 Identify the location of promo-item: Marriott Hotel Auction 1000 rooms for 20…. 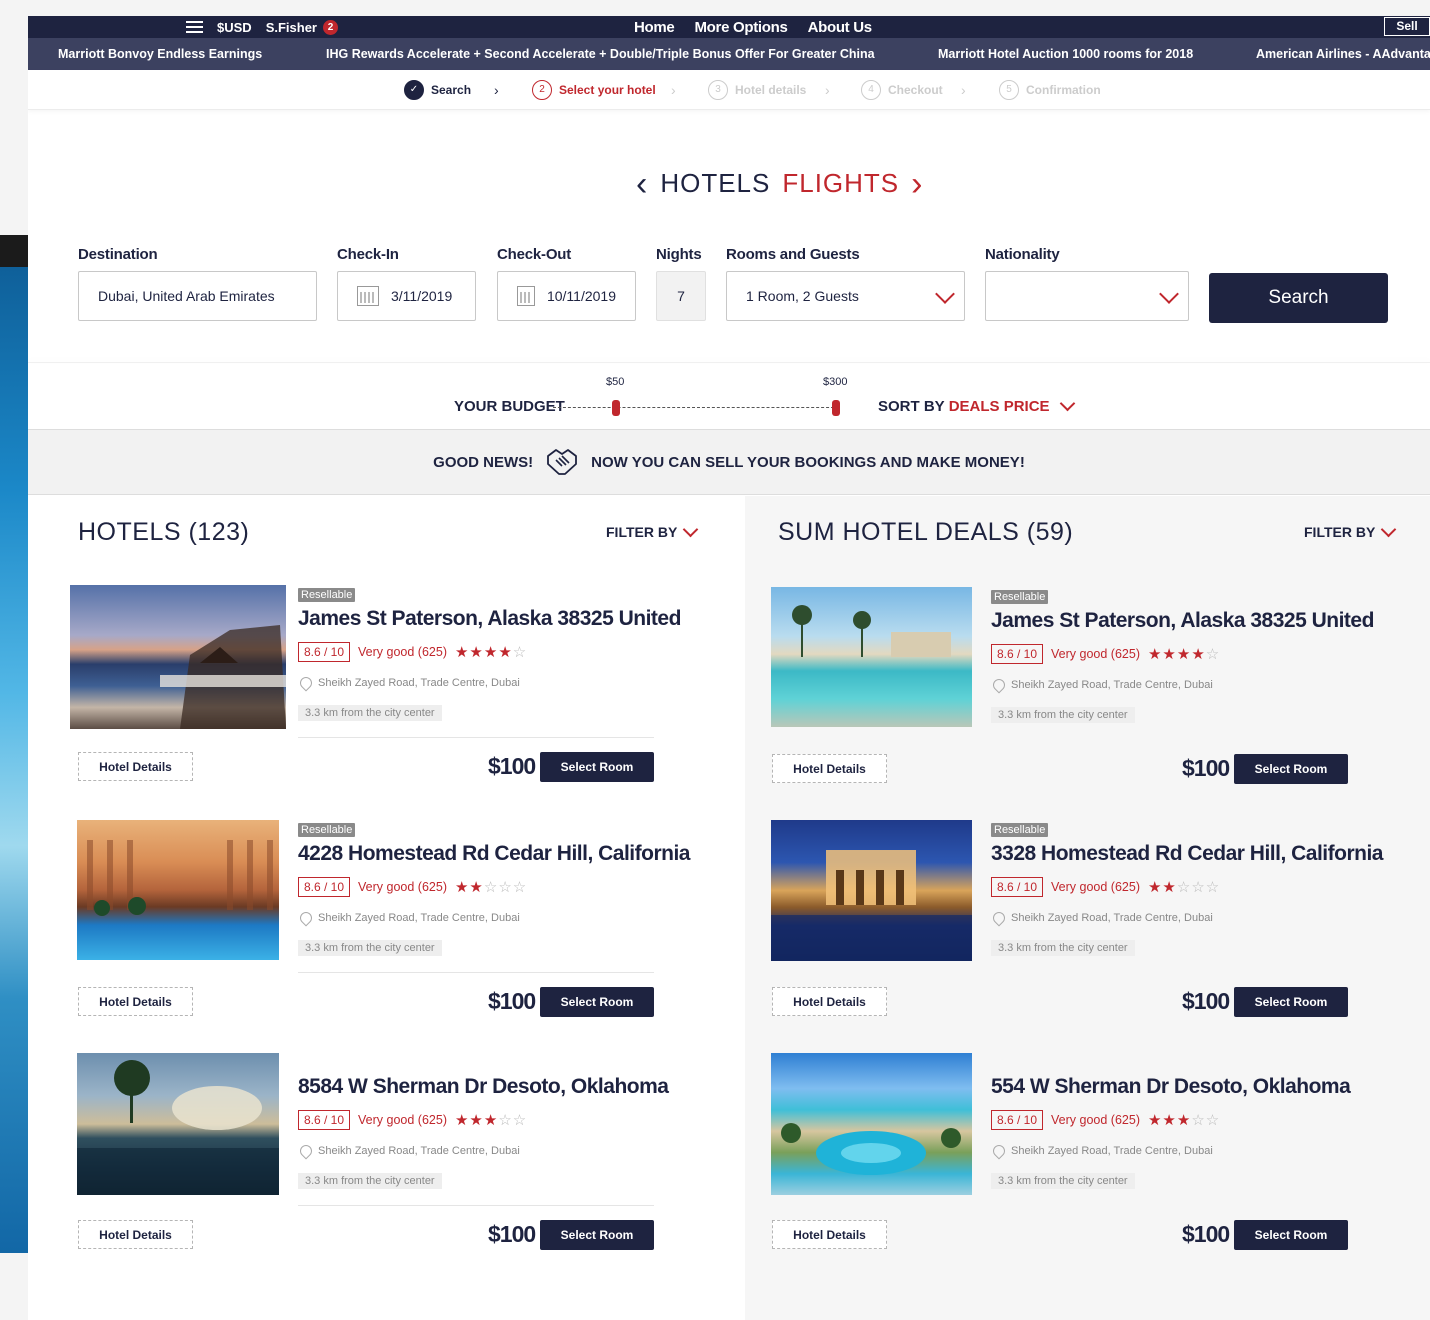
(1065, 54).